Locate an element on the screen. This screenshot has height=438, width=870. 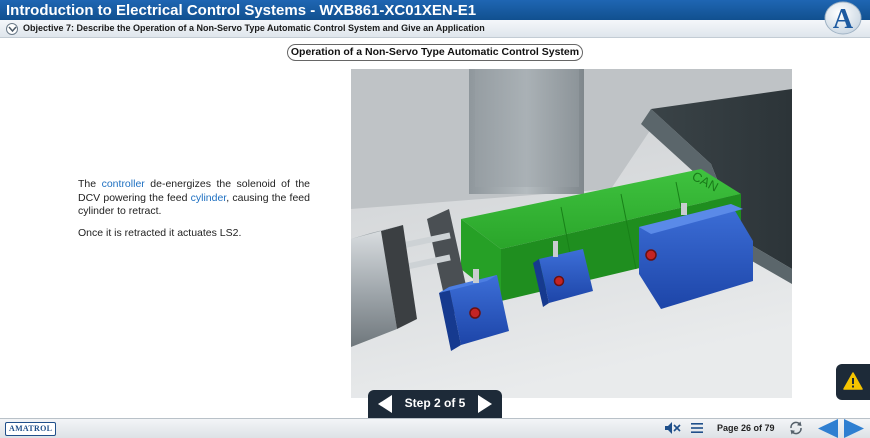
paragraph-2: Once it is retracted it actuates LS2. is located at coordinates (160, 232).